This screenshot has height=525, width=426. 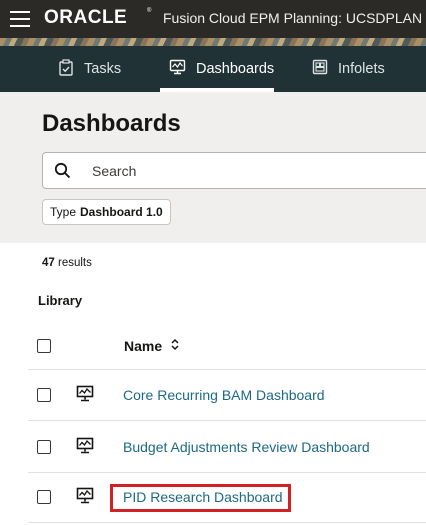 I want to click on nav-bar: Tasks Dashboards Infolets, so click(x=213, y=69).